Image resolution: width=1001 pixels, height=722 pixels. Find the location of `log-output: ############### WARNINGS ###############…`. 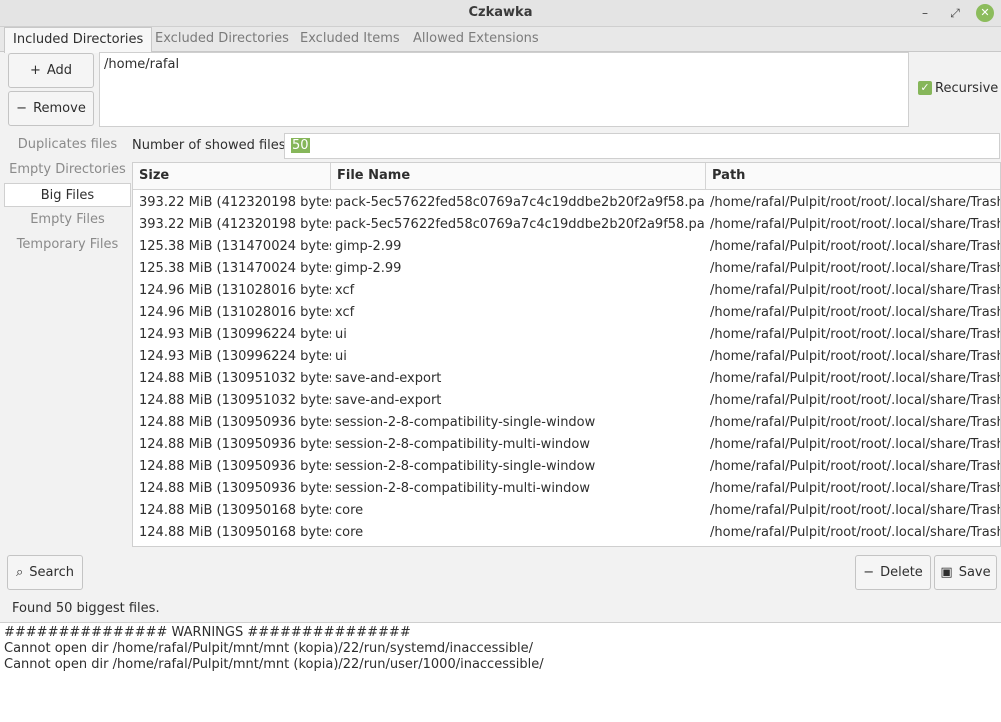

log-output: ############### WARNINGS ###############… is located at coordinates (500, 672).